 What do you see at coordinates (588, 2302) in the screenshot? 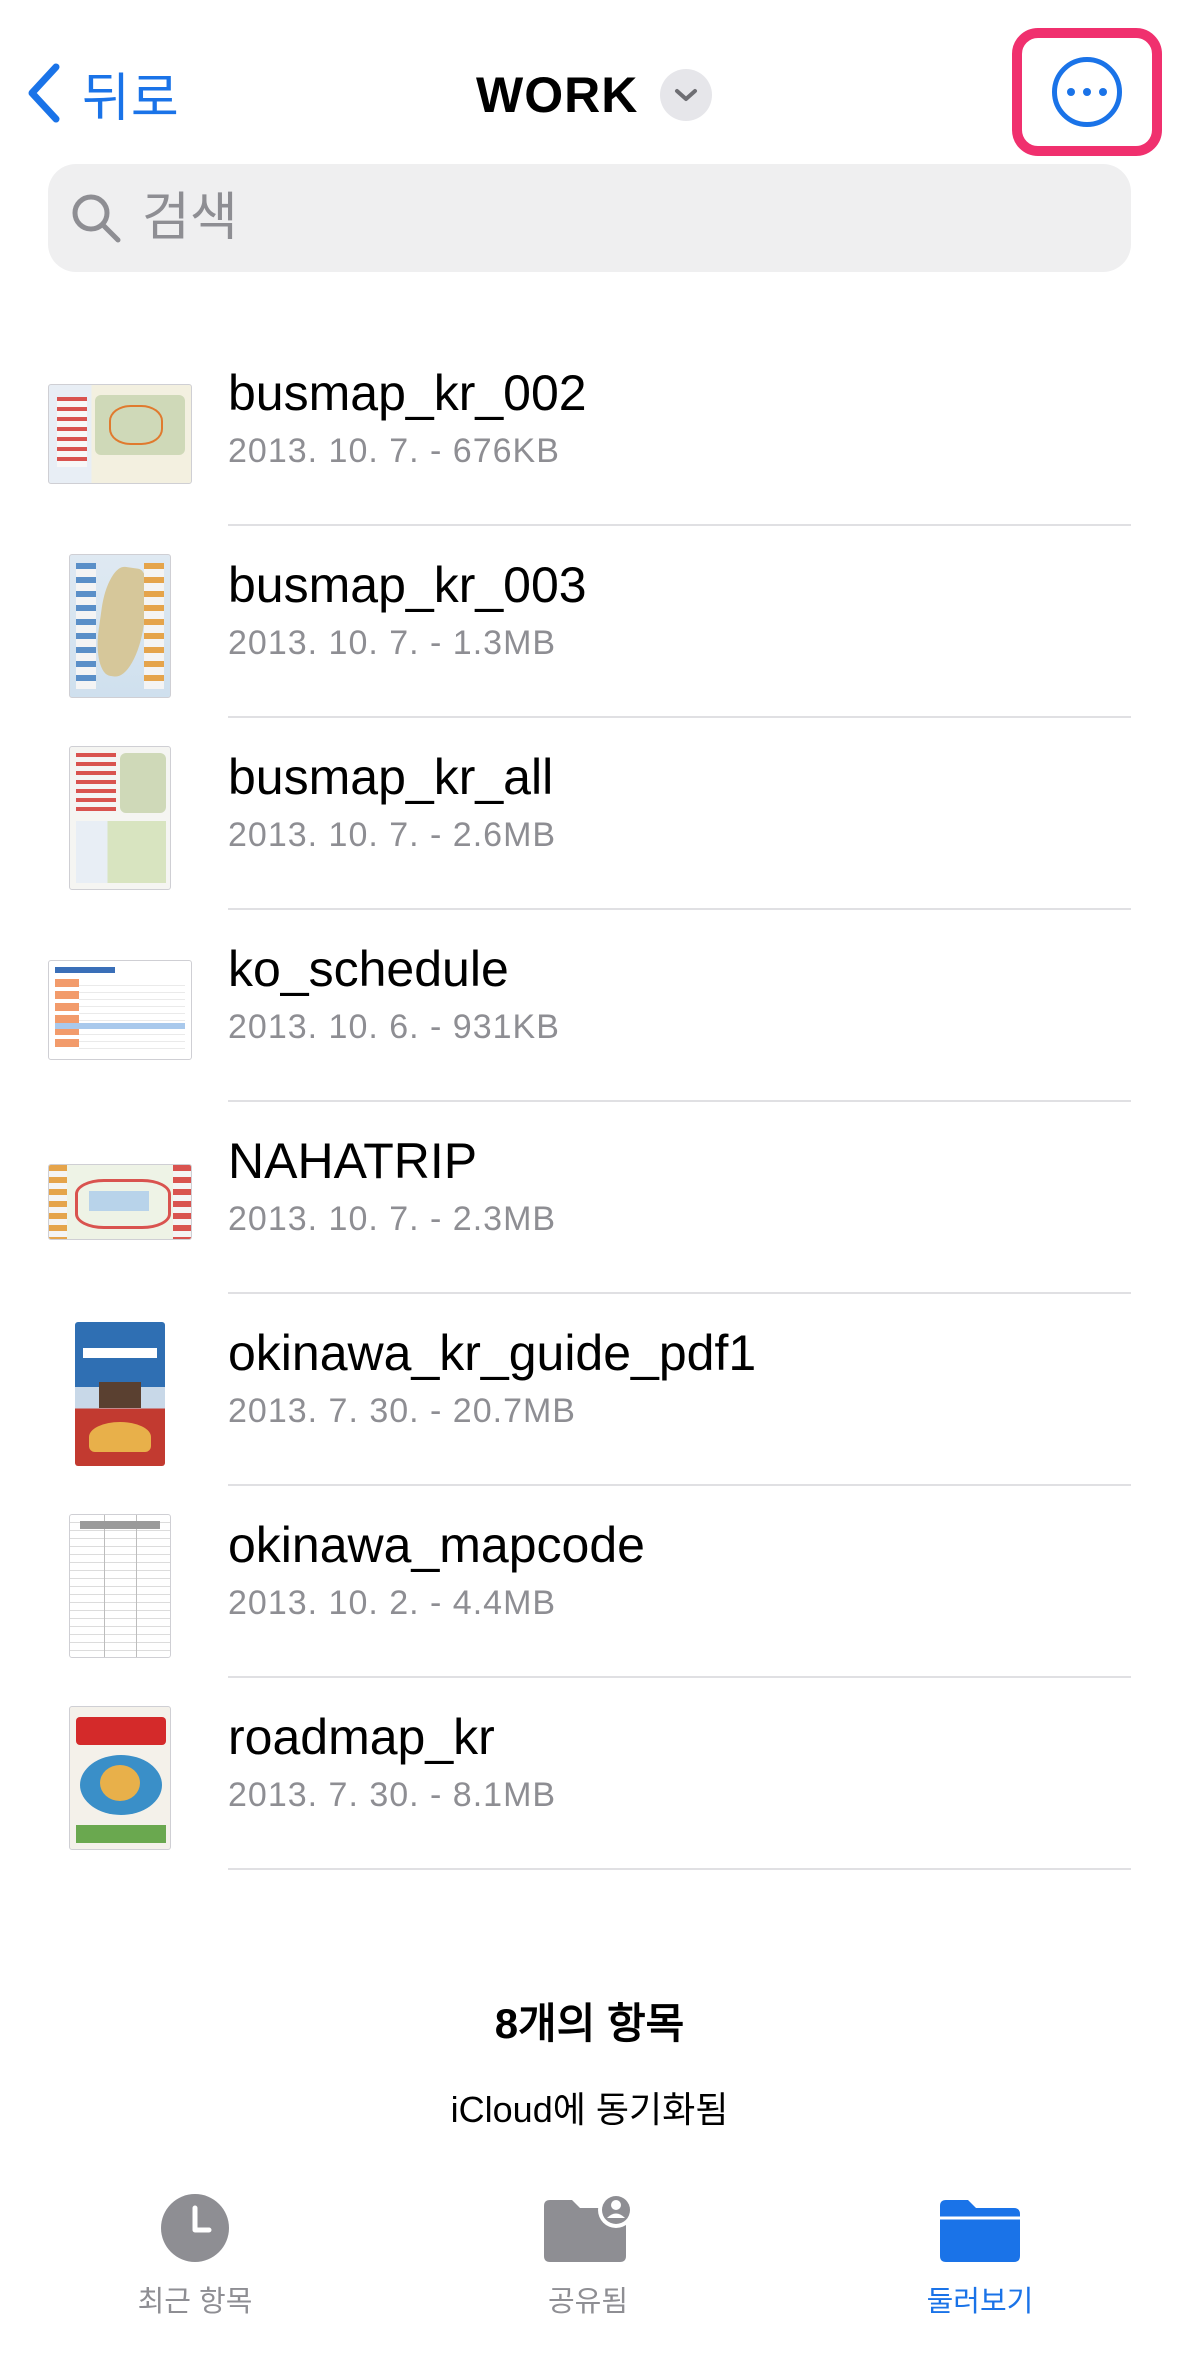
I see `tab-label: 공유됨` at bounding box center [588, 2302].